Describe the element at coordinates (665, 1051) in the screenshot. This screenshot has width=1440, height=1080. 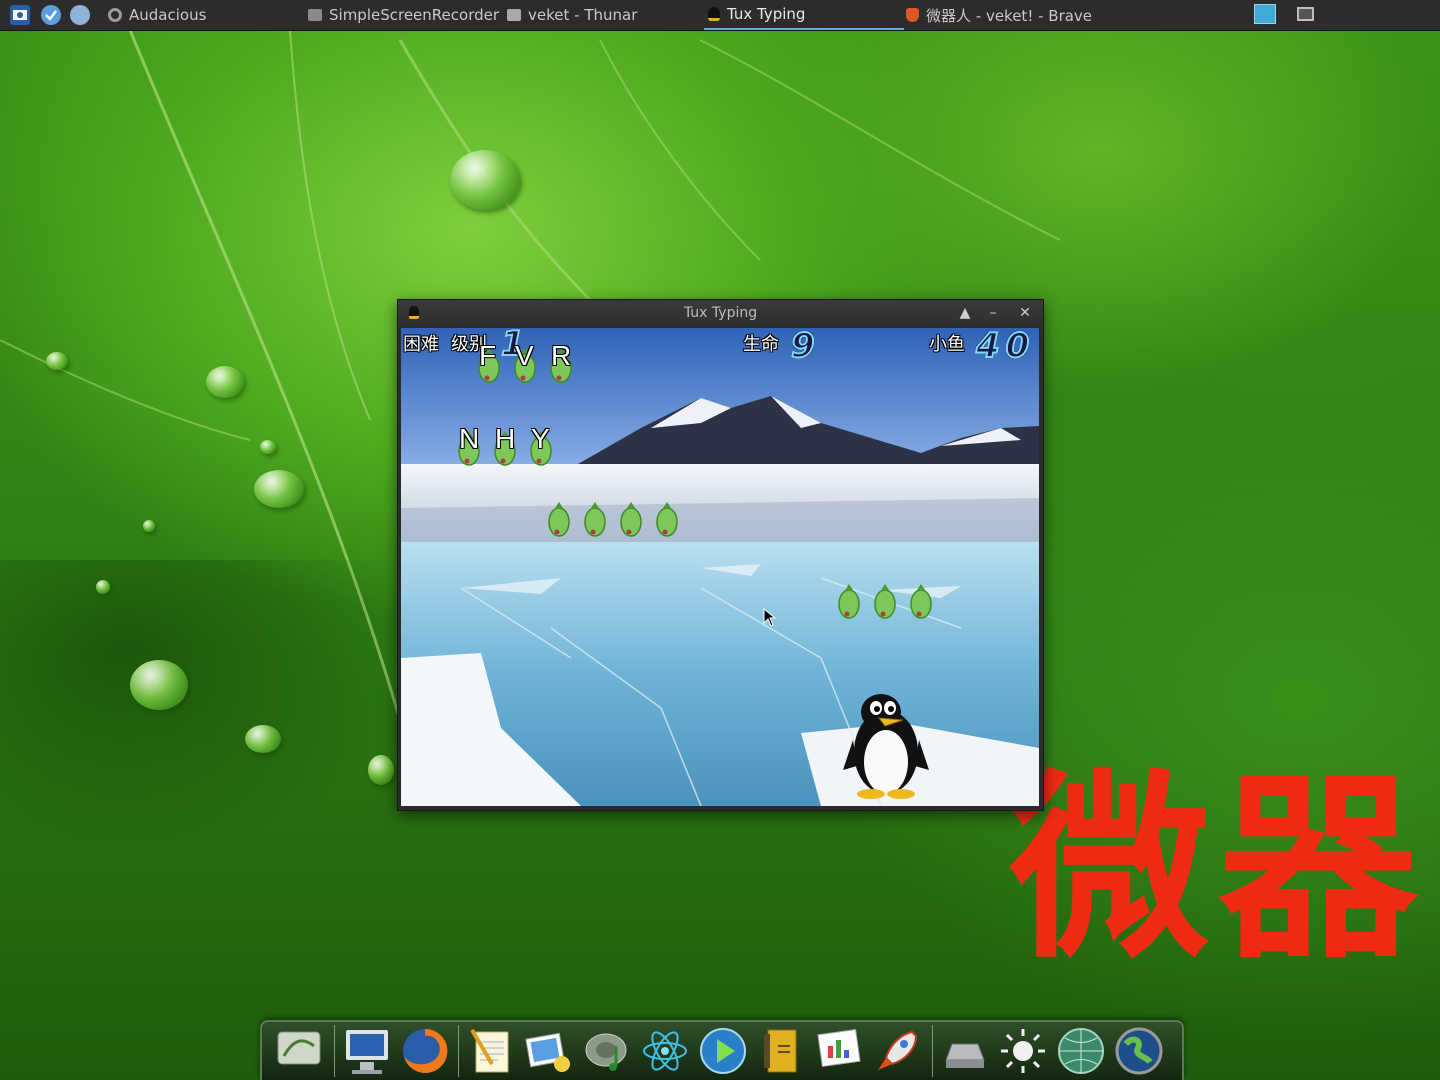
I see `atom-icon` at that location.